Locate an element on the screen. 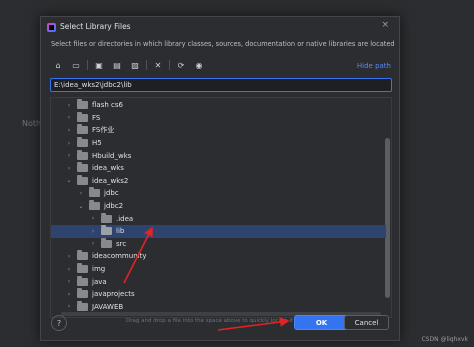 The width and height of the screenshot is (474, 347). close-button: × is located at coordinates (385, 25).